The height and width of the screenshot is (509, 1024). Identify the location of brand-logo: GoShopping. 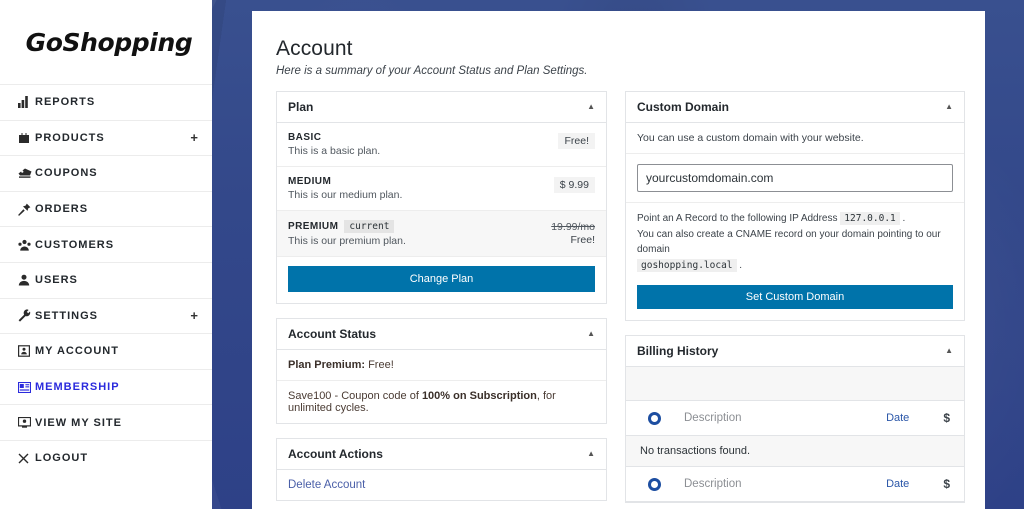
(106, 42).